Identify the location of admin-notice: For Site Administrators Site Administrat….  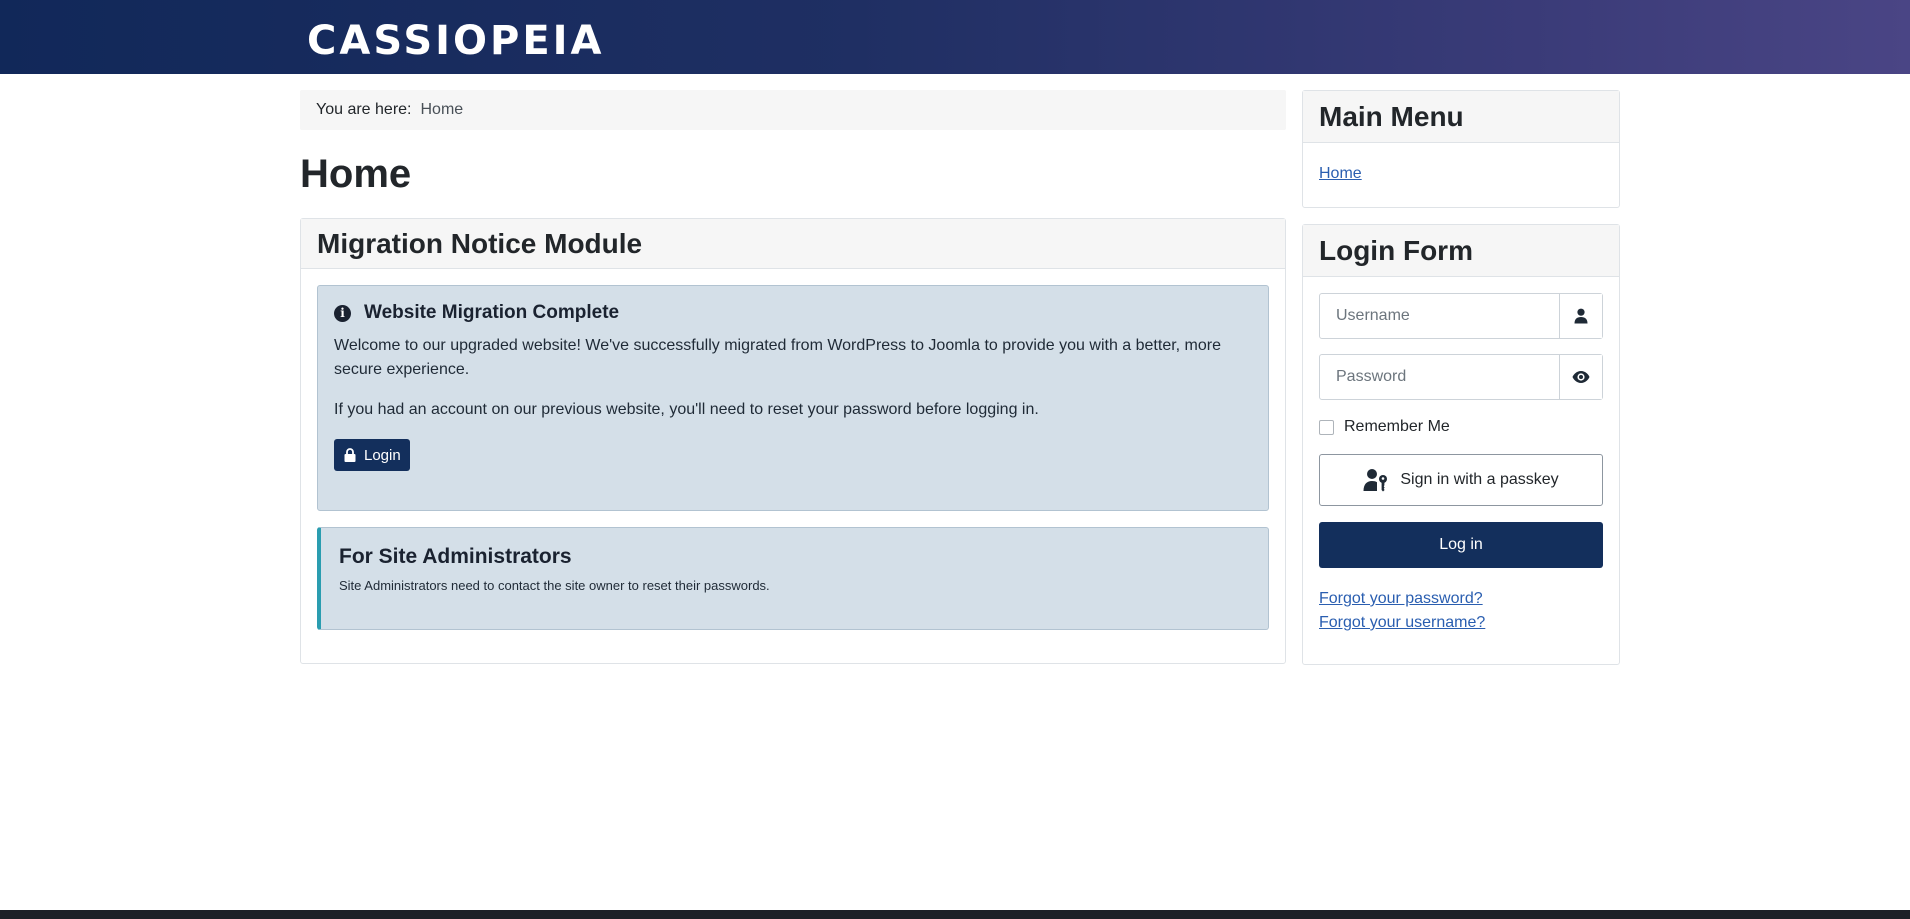
(793, 578).